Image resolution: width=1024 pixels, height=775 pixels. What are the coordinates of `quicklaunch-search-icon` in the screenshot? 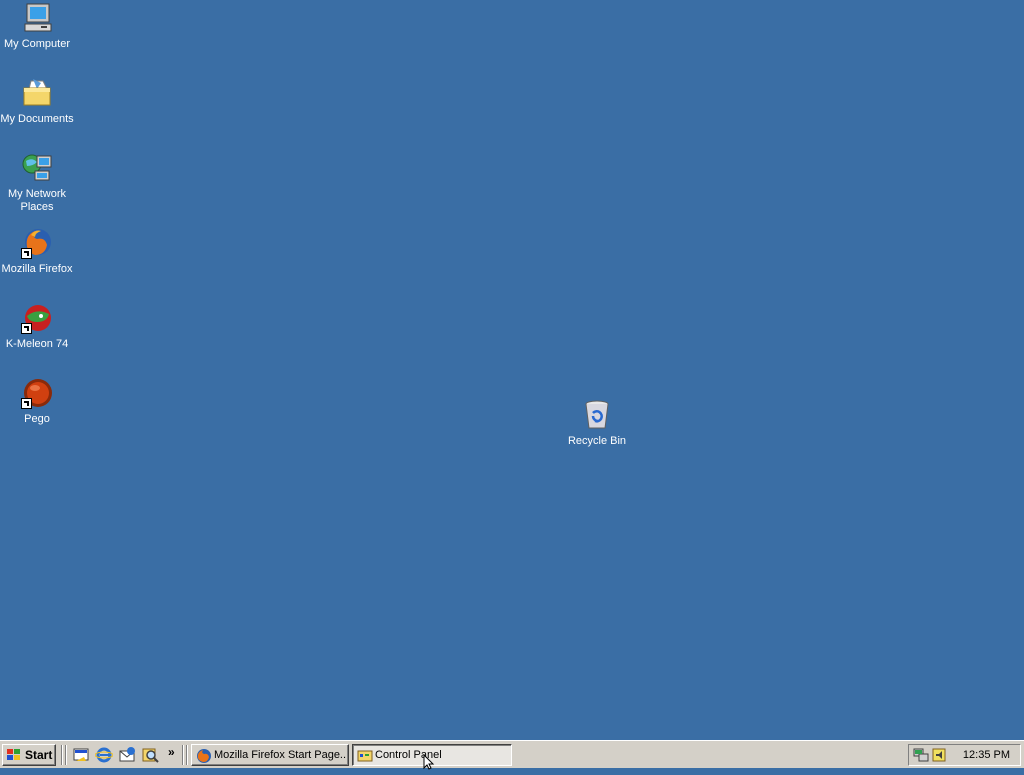 It's located at (150, 755).